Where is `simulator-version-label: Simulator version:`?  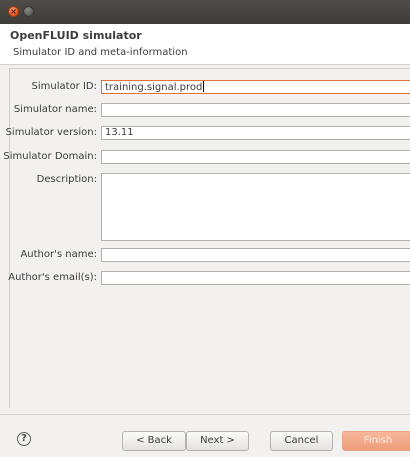
simulator-version-label: Simulator version: is located at coordinates (51, 132).